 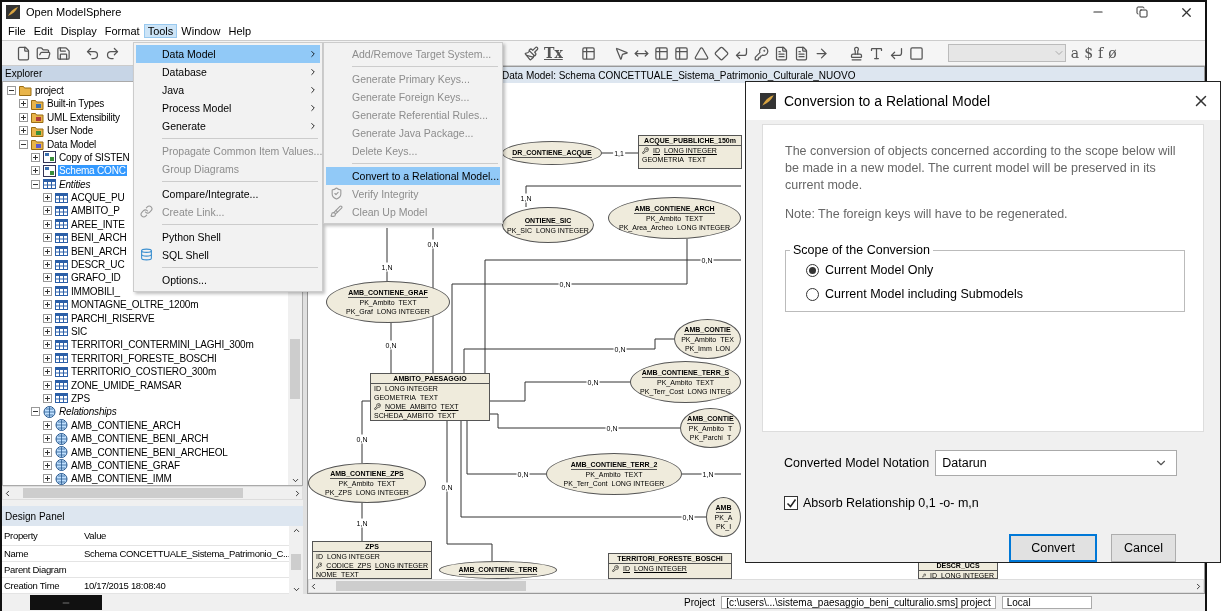 I want to click on tree-item: Data Model, so click(x=72, y=144).